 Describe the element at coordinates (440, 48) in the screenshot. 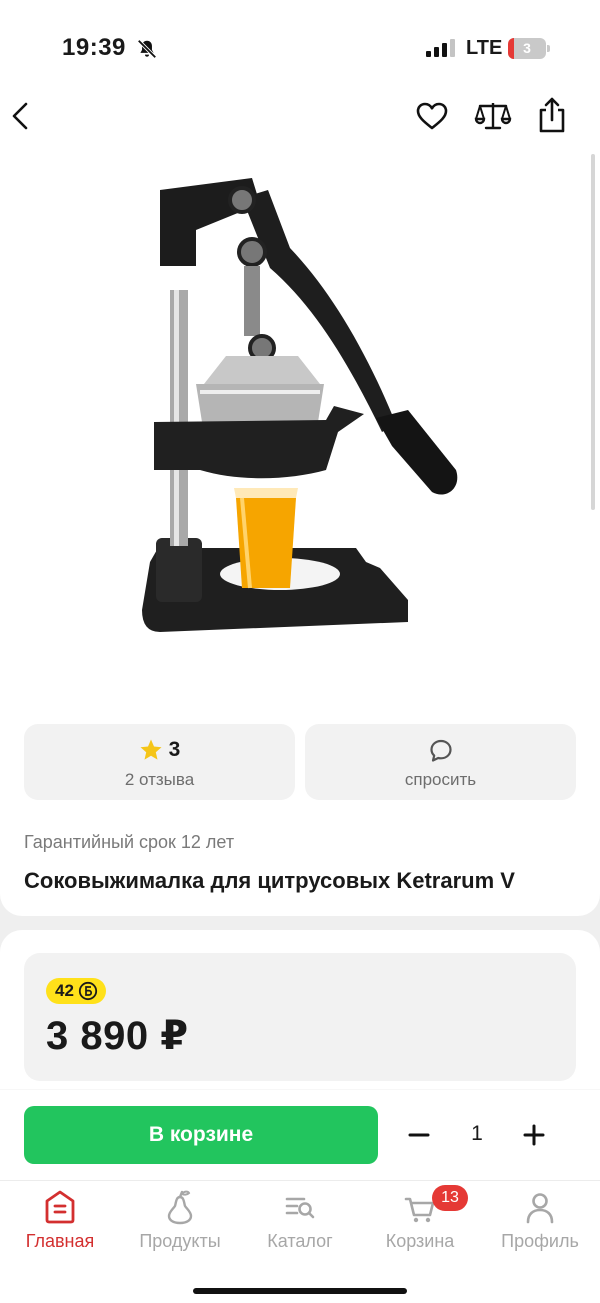

I see `signal-icon` at that location.